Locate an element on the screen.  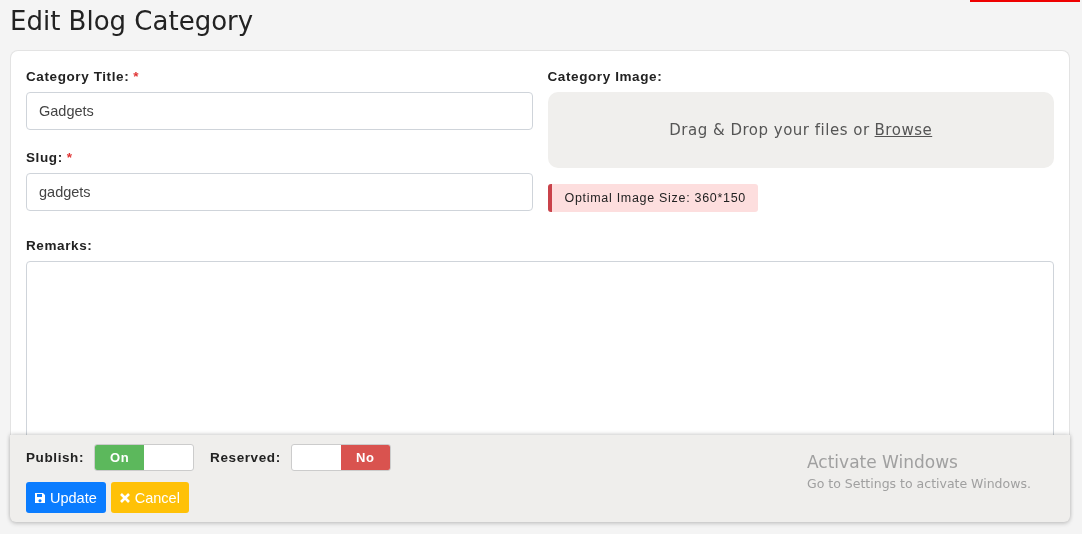
field-label: Category Image: is located at coordinates (605, 76).